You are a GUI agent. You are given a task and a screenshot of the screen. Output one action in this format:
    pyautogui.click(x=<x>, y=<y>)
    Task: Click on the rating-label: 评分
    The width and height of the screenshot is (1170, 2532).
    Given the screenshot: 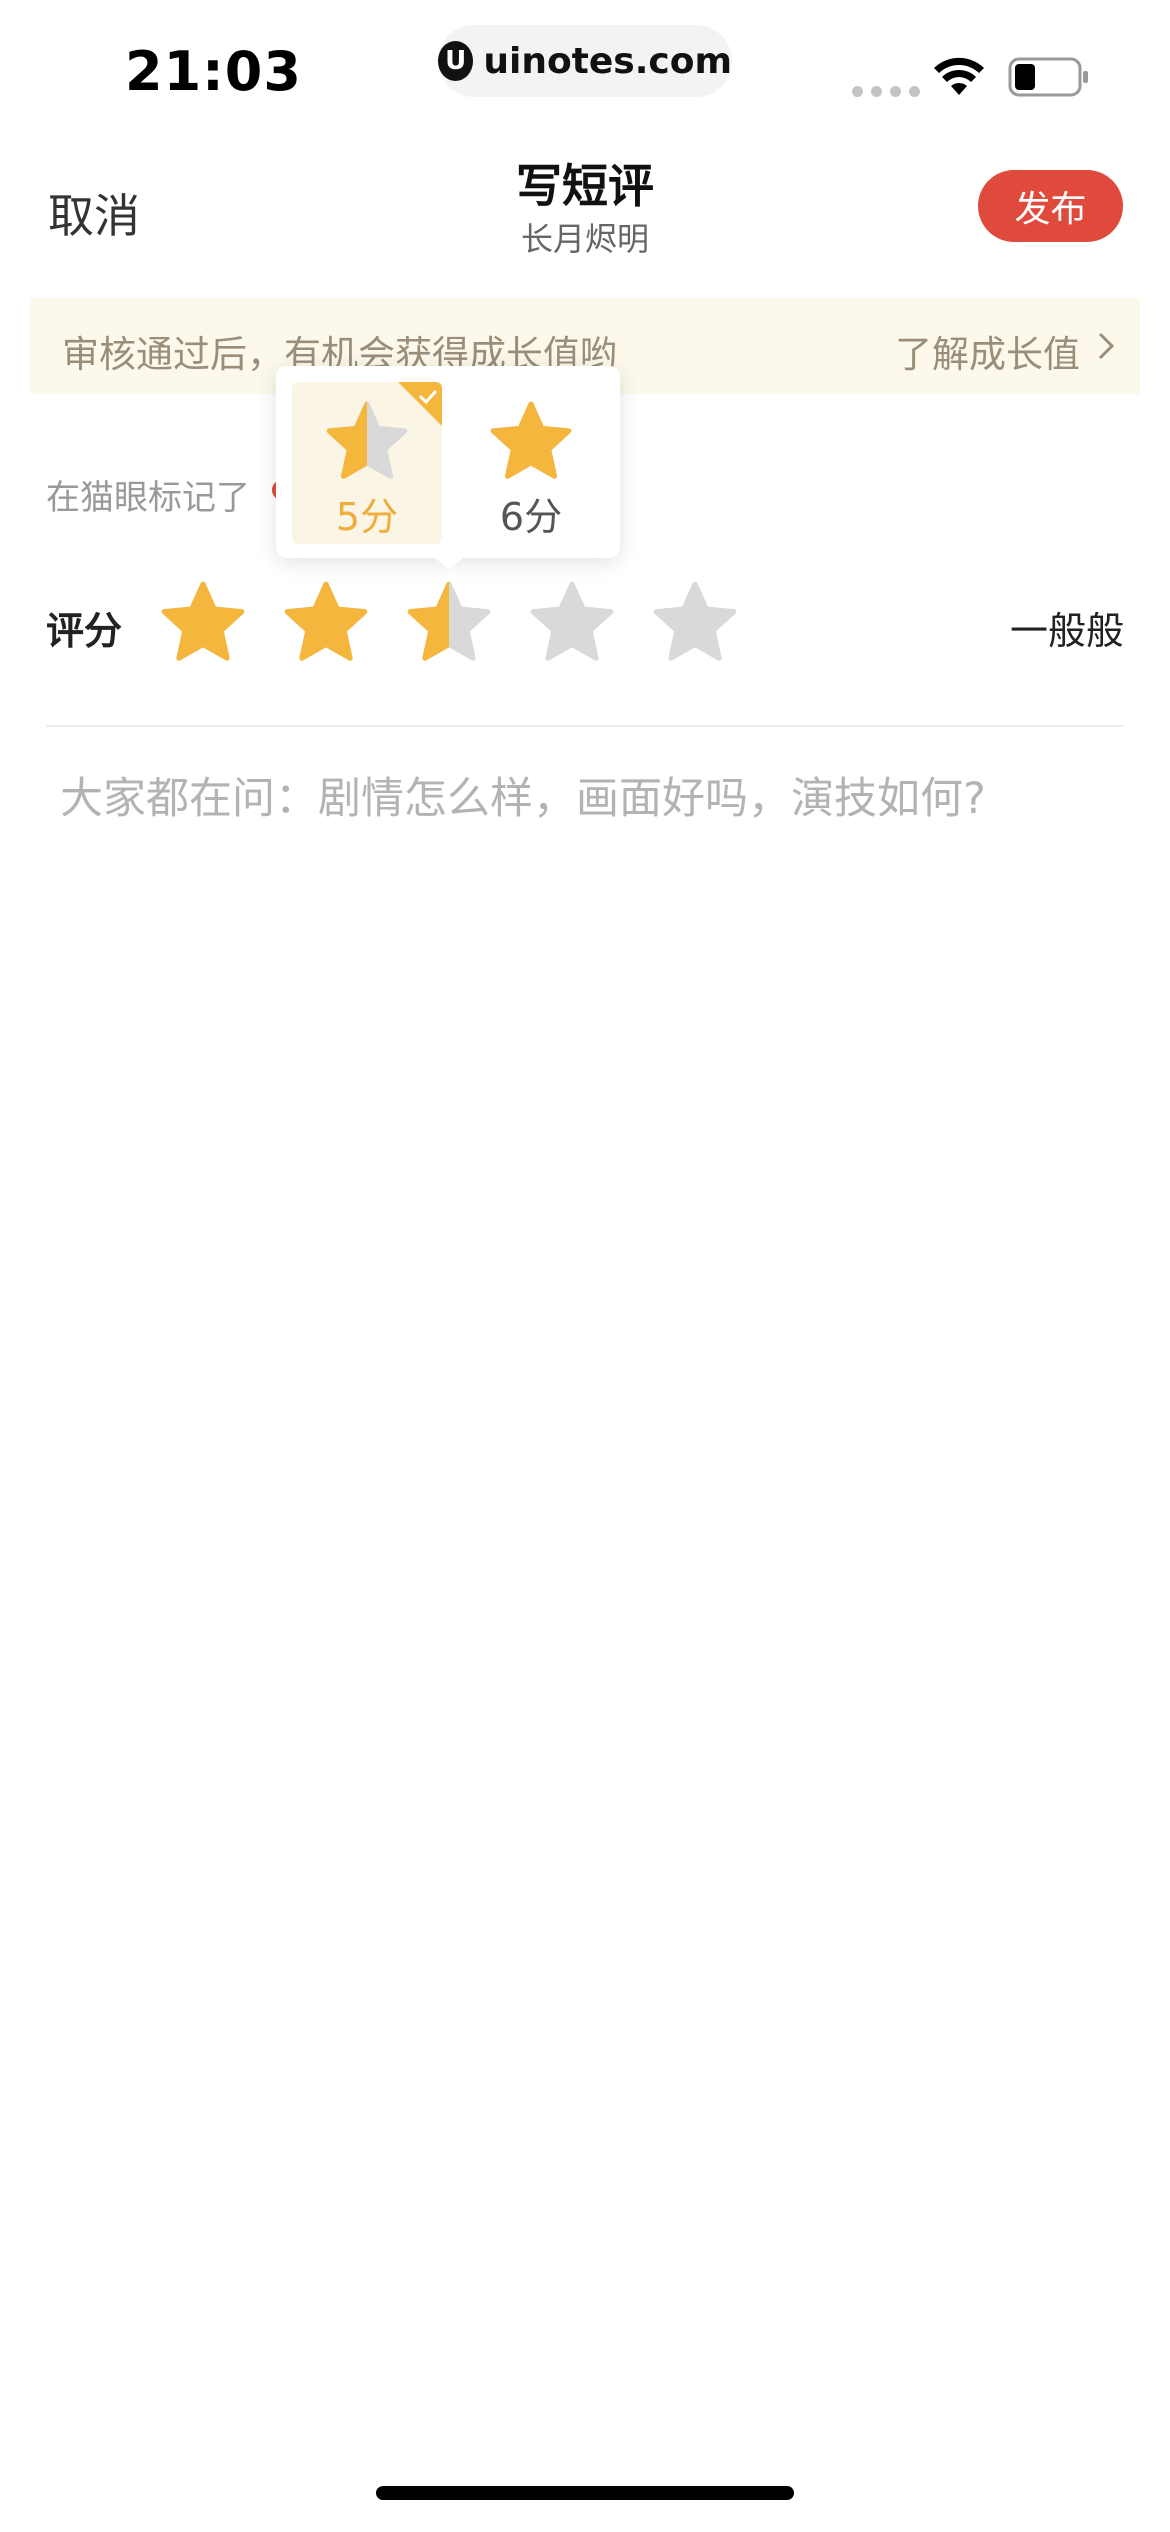 What is the action you would take?
    pyautogui.click(x=84, y=631)
    